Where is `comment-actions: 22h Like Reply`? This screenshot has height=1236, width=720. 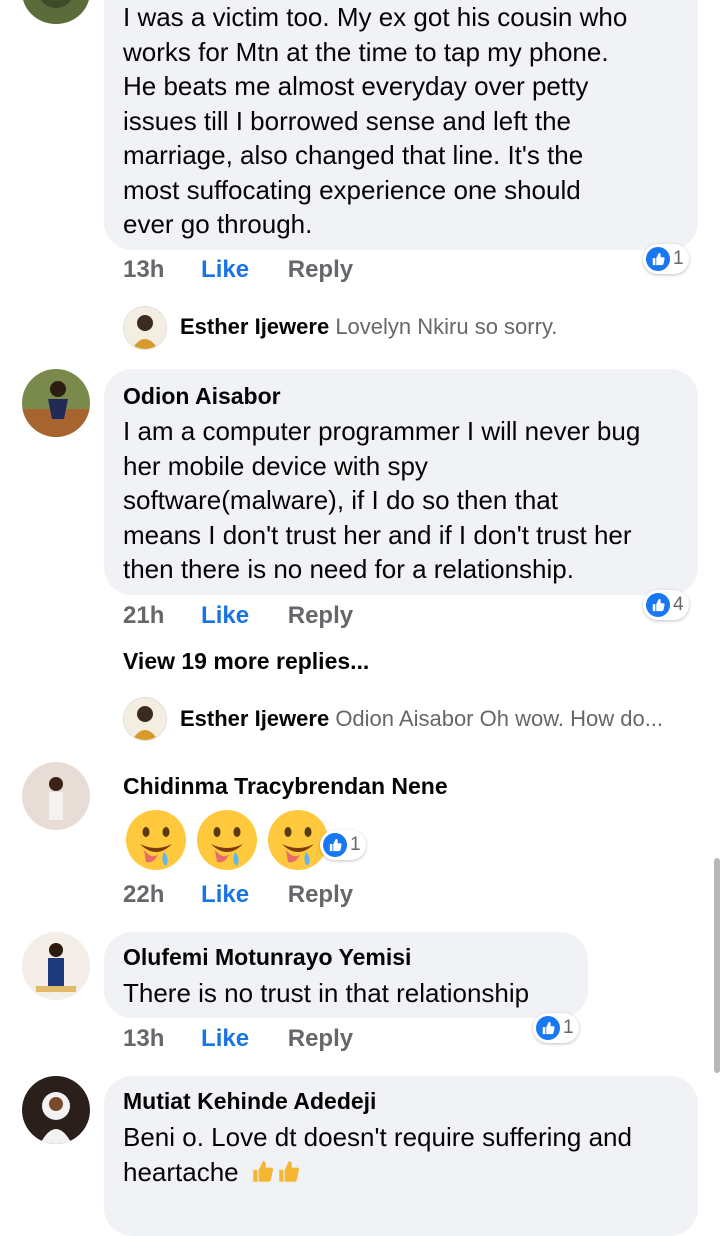
comment-actions: 22h Like Reply is located at coordinates (238, 895).